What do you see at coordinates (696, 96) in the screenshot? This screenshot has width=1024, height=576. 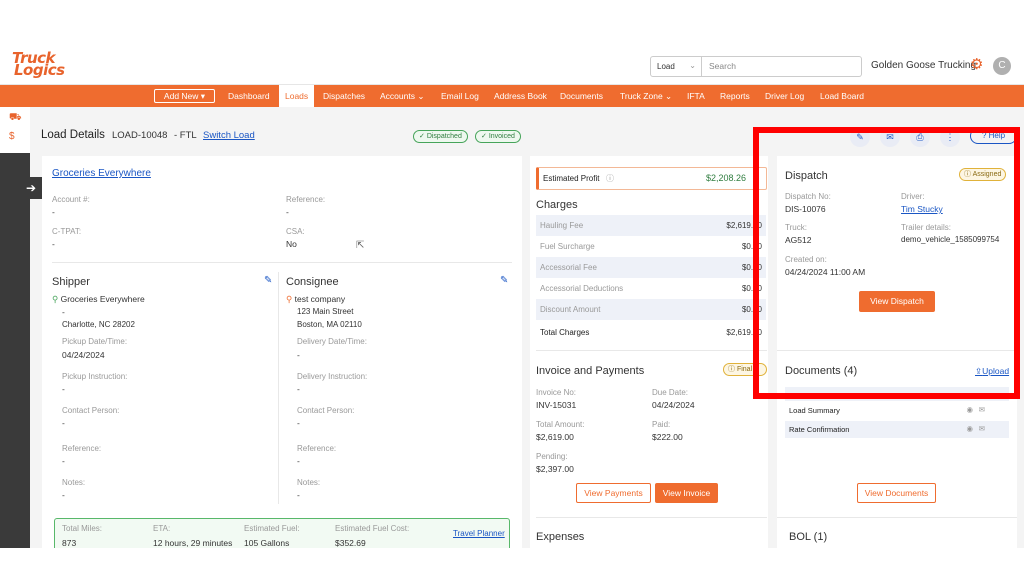 I see `nav-item-ifta: IFTA` at bounding box center [696, 96].